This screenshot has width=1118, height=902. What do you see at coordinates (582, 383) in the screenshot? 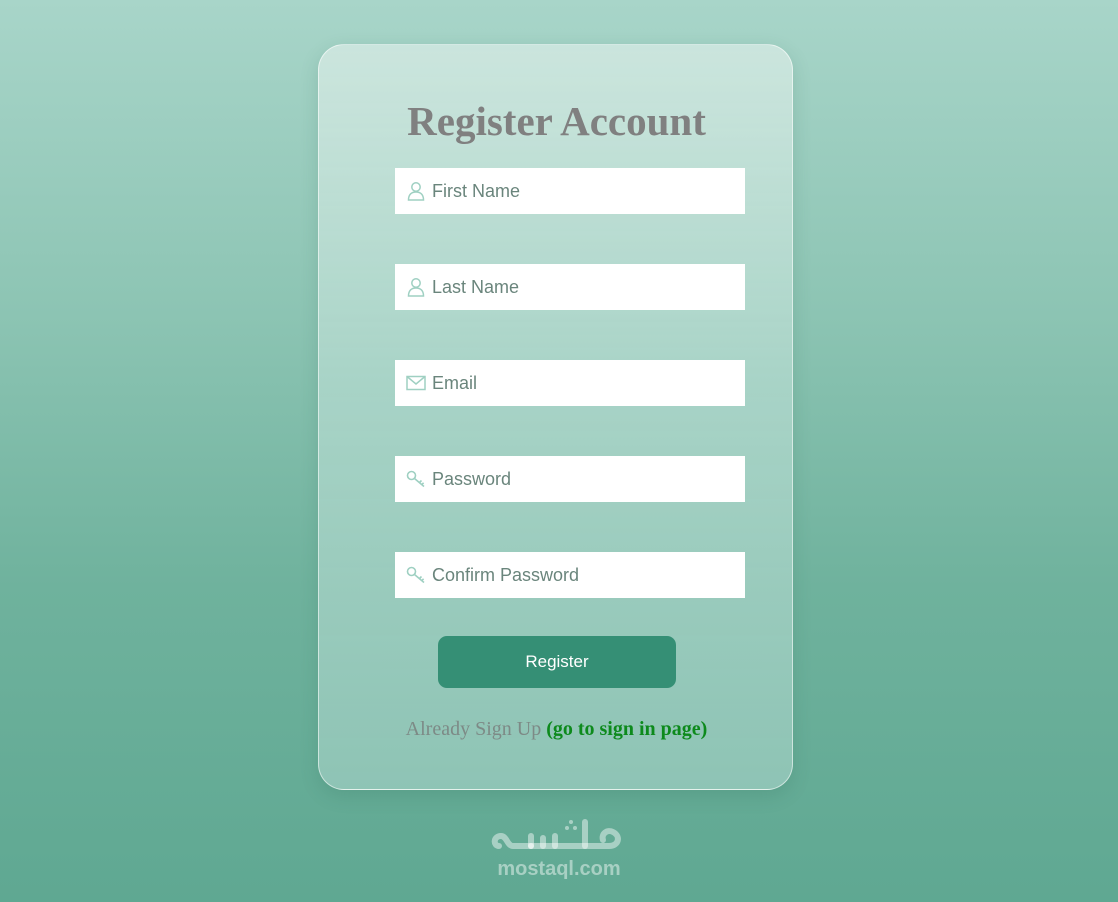
I see `email-input` at bounding box center [582, 383].